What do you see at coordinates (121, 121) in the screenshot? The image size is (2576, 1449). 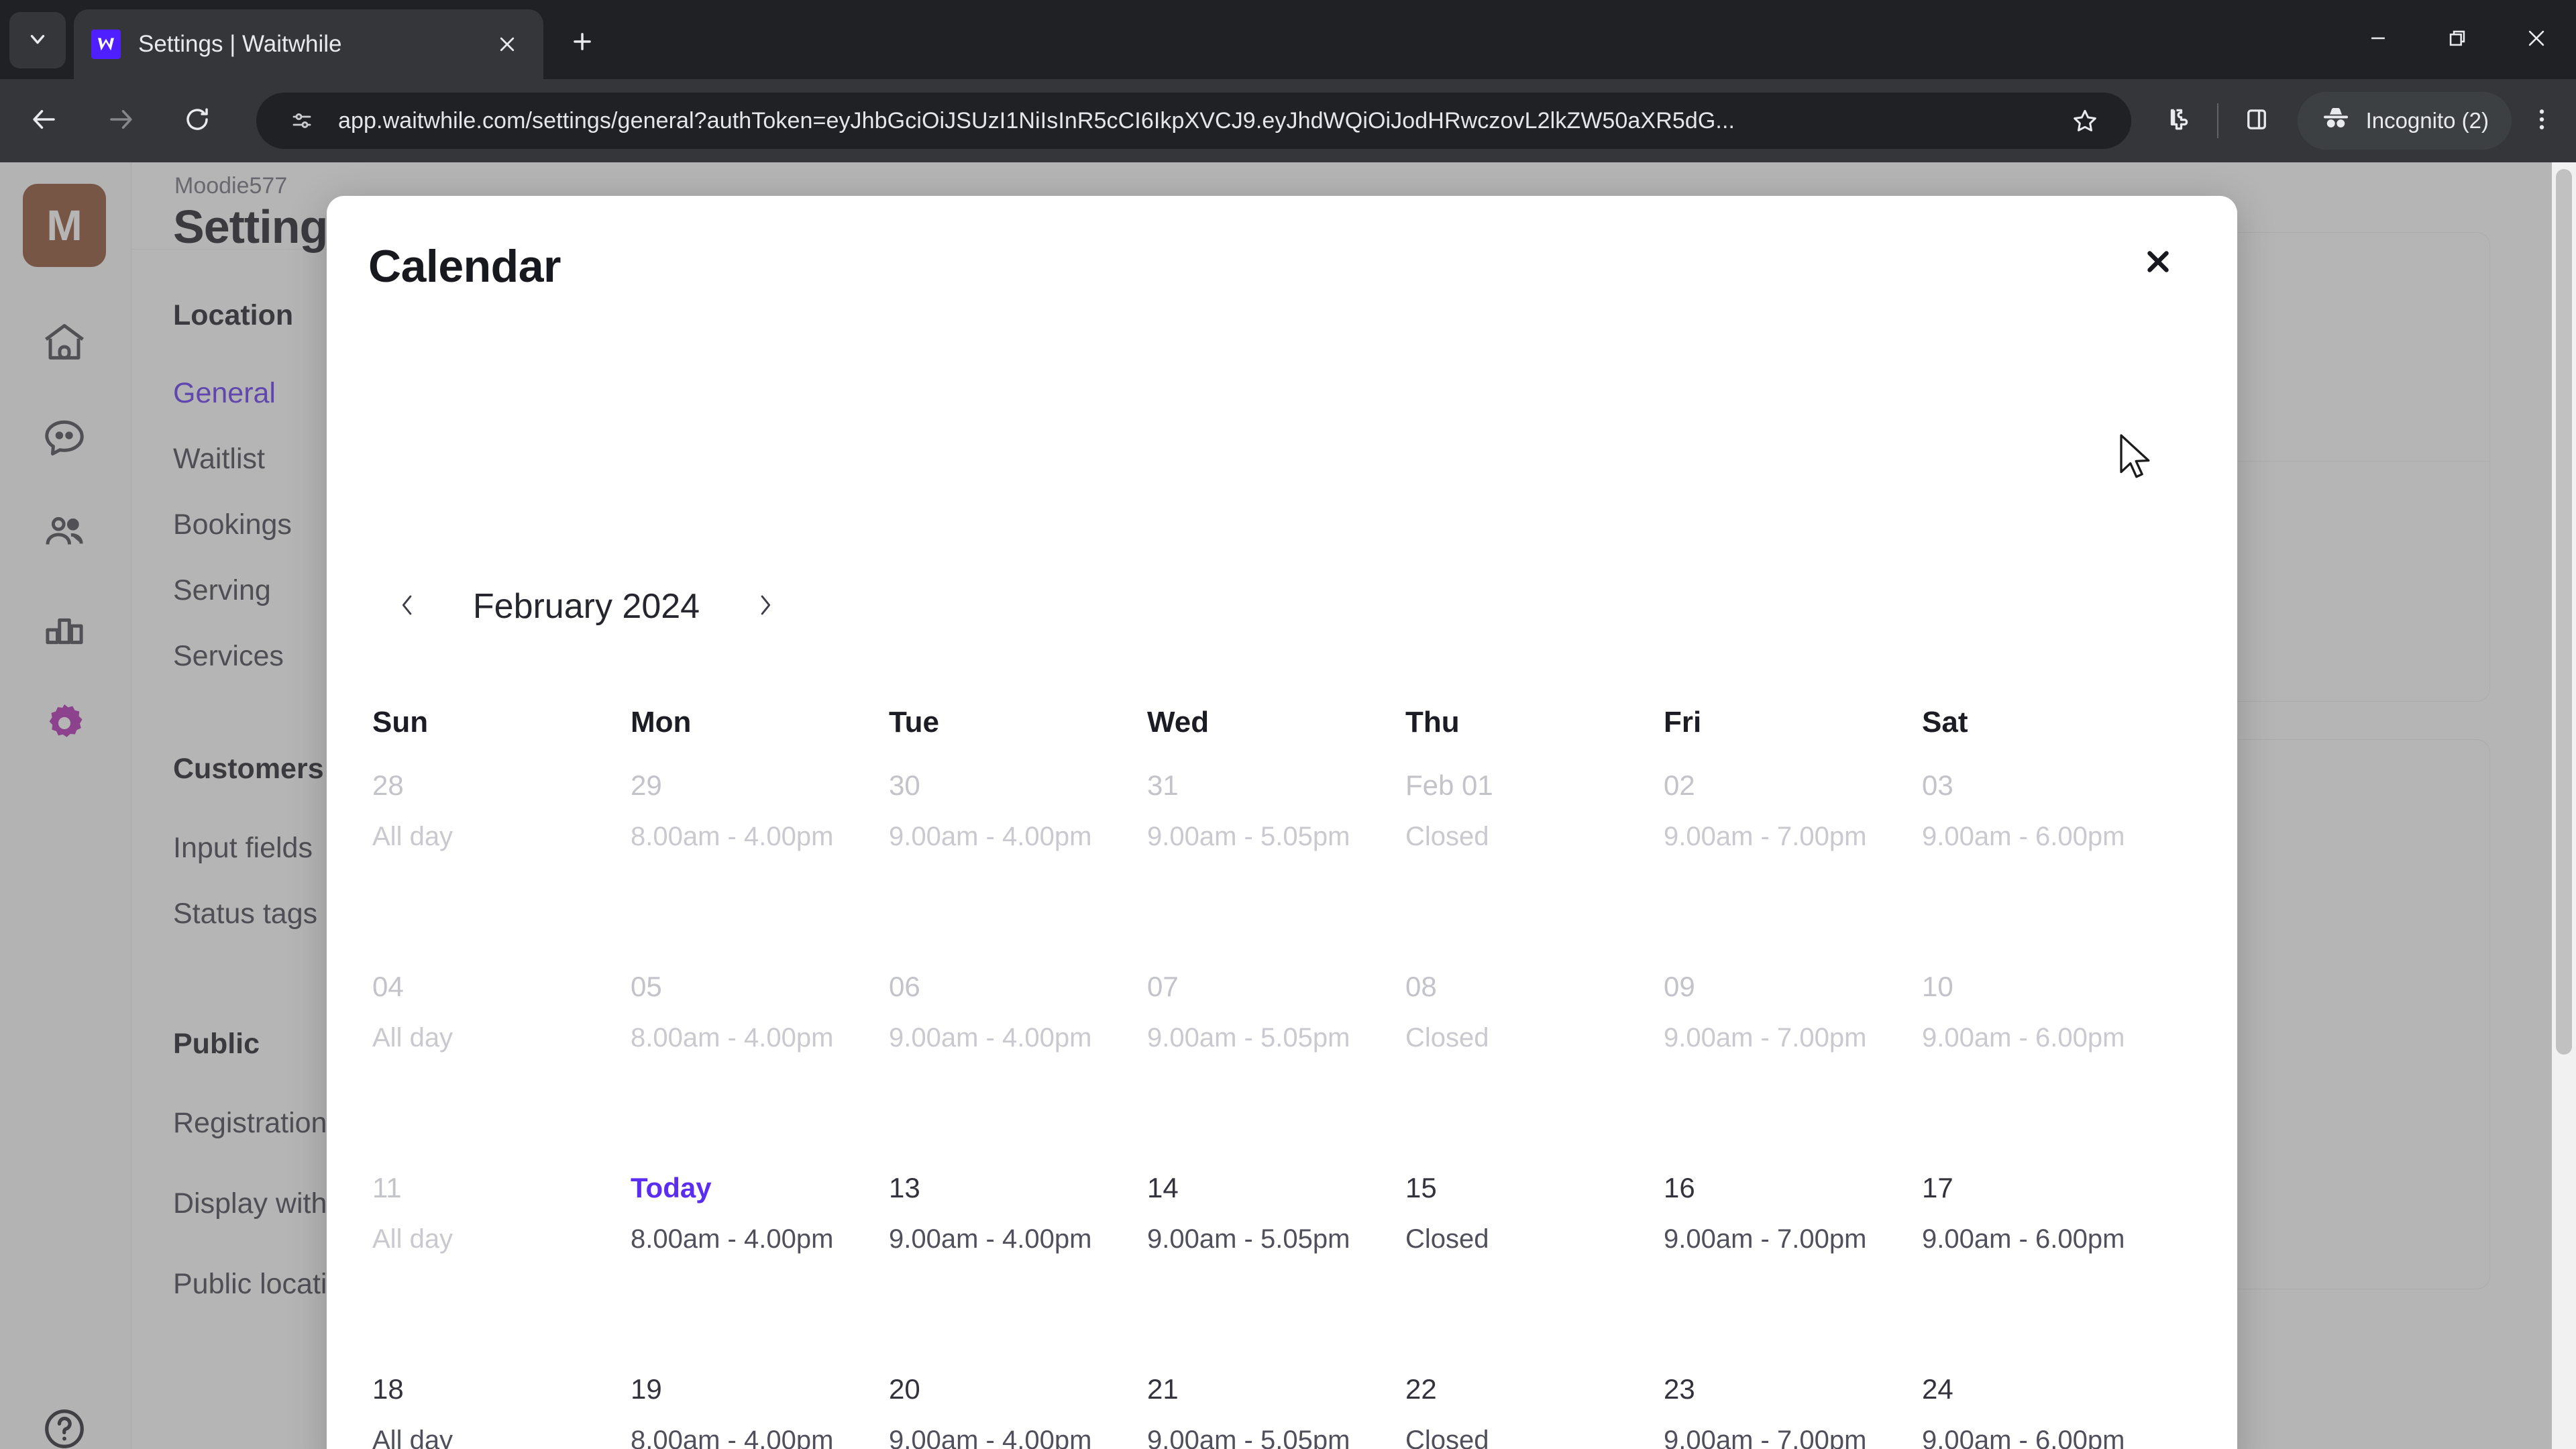 I see `forward-button` at bounding box center [121, 121].